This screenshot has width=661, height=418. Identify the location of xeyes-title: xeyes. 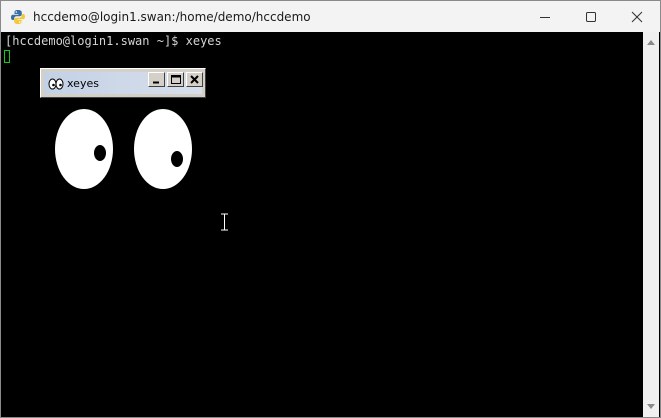
(83, 83).